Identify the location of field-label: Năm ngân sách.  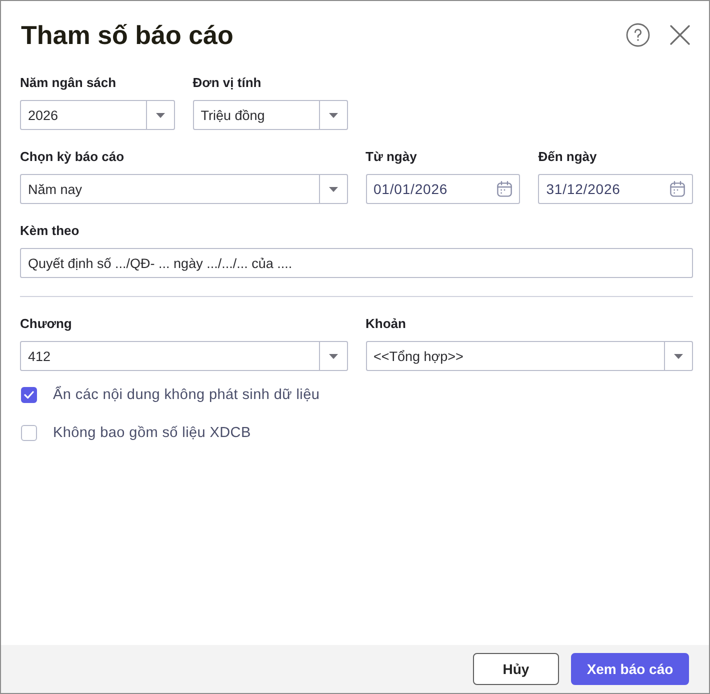
(68, 83).